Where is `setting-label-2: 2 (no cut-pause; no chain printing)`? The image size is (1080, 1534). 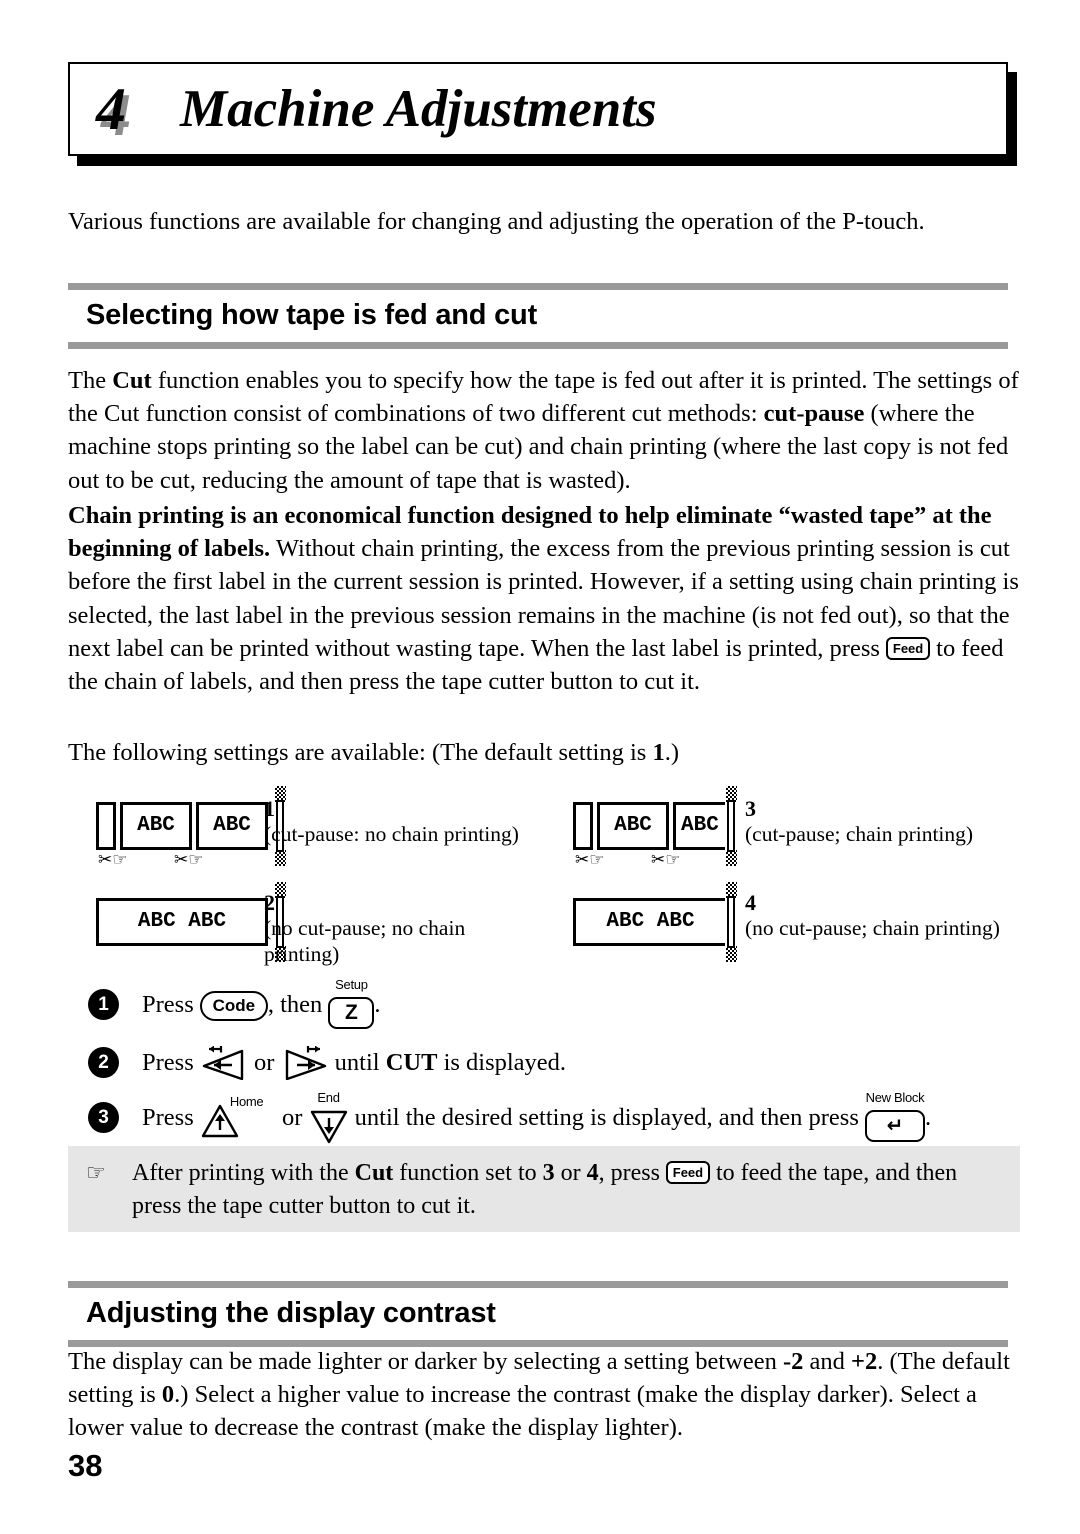
setting-label-2: 2 (no cut-pause; no chain printing) is located at coordinates (389, 928).